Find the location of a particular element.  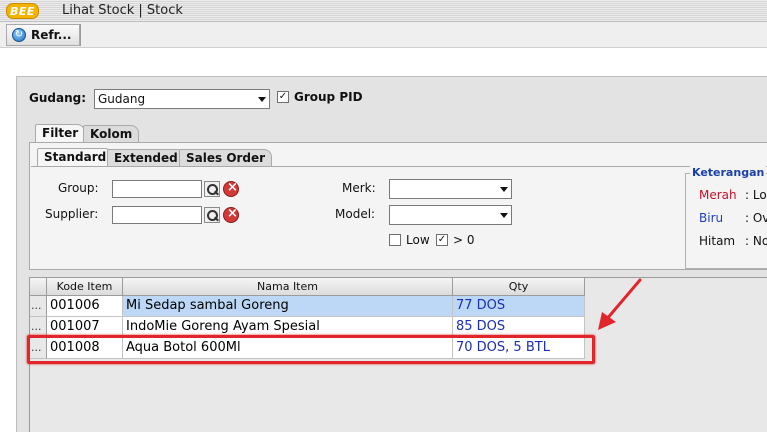

column-header-nama: Nama Item is located at coordinates (288, 287).